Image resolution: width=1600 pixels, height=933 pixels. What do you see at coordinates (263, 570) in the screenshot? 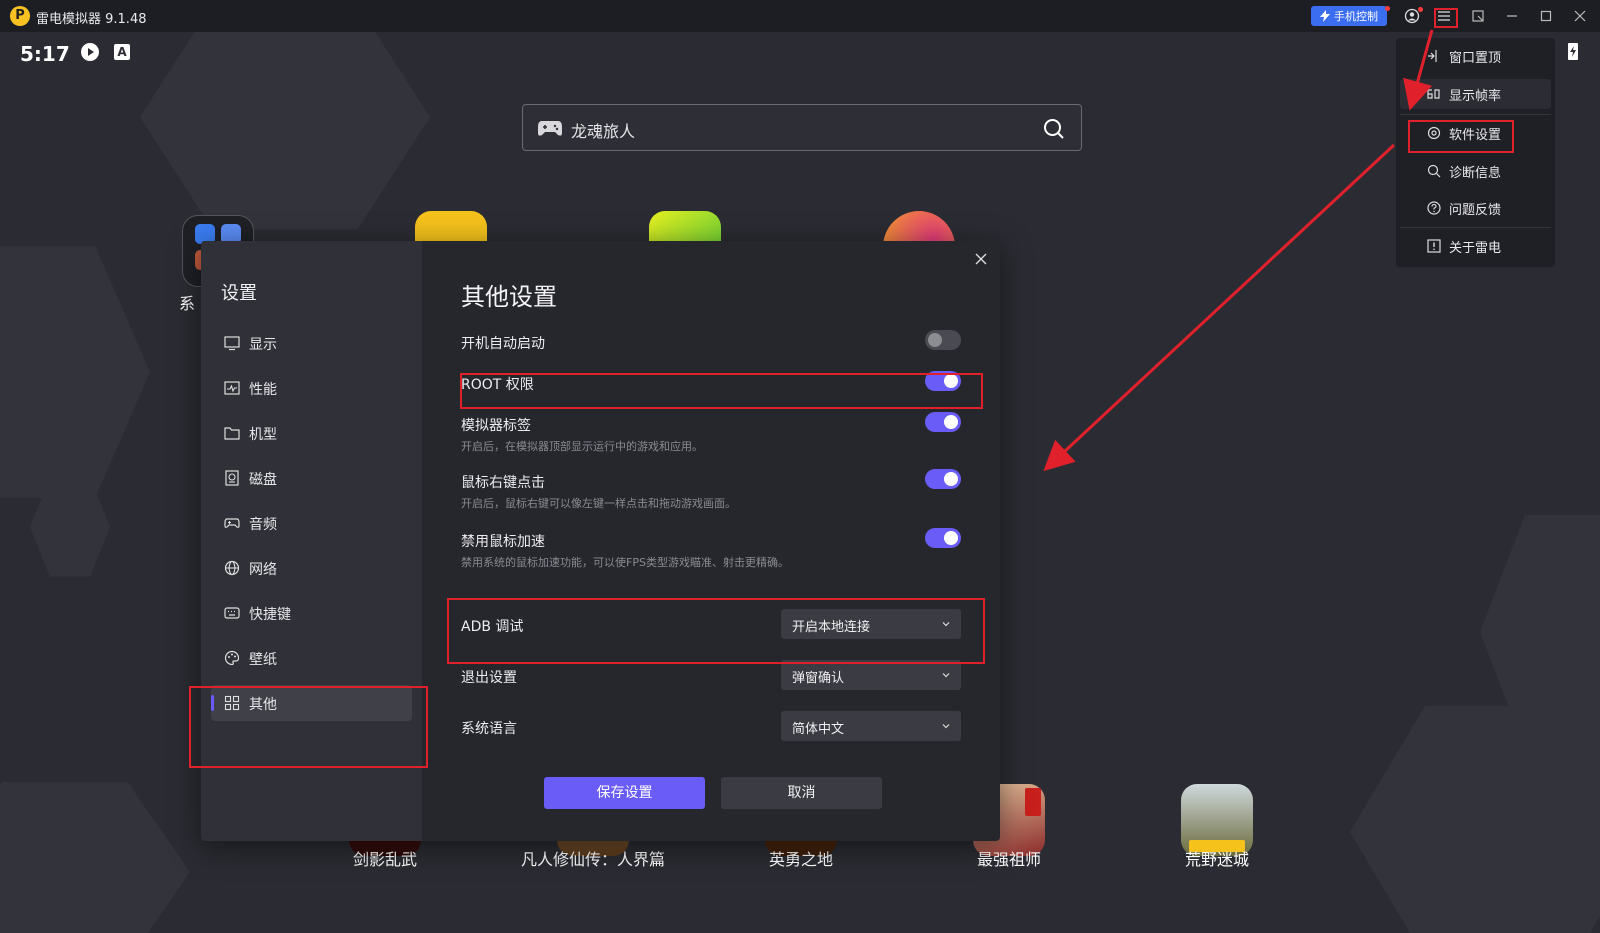
I see `nav-item-label: 网络` at bounding box center [263, 570].